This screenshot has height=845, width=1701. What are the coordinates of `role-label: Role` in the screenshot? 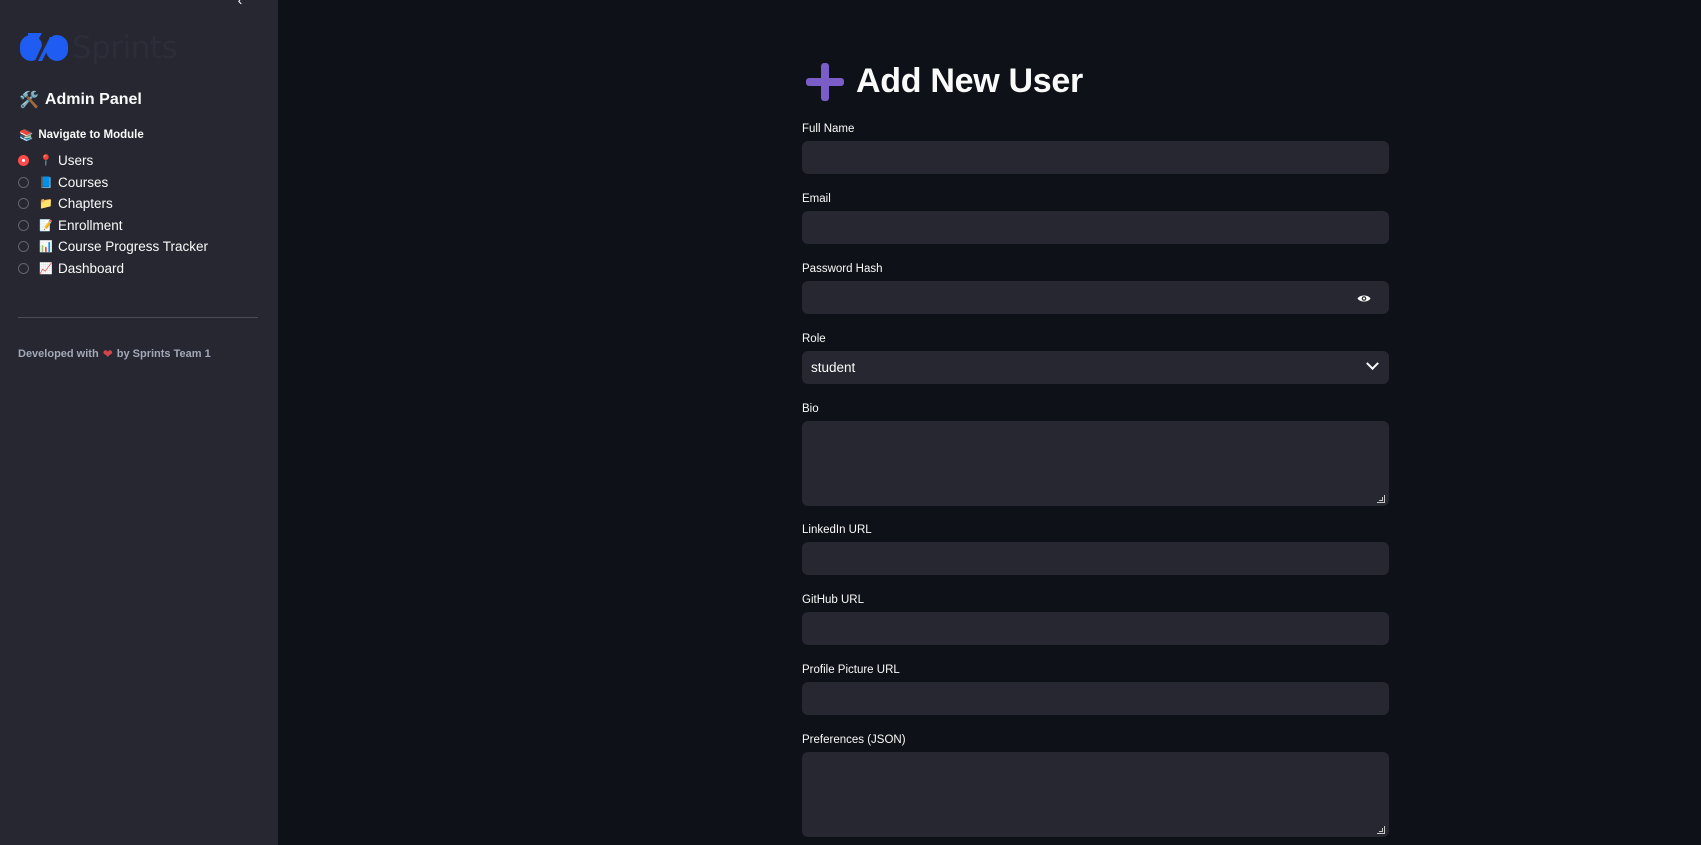 It's located at (814, 339).